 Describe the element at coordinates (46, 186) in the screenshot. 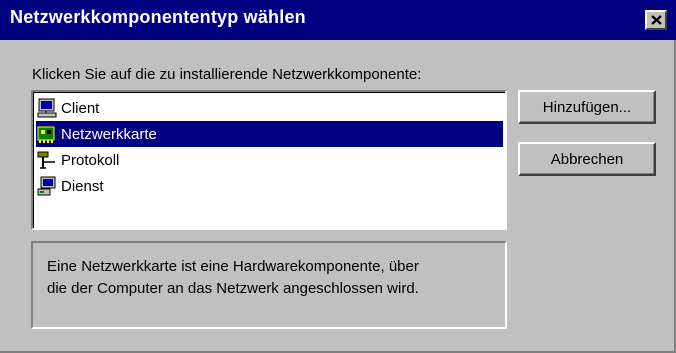

I see `service-computer-icon` at that location.